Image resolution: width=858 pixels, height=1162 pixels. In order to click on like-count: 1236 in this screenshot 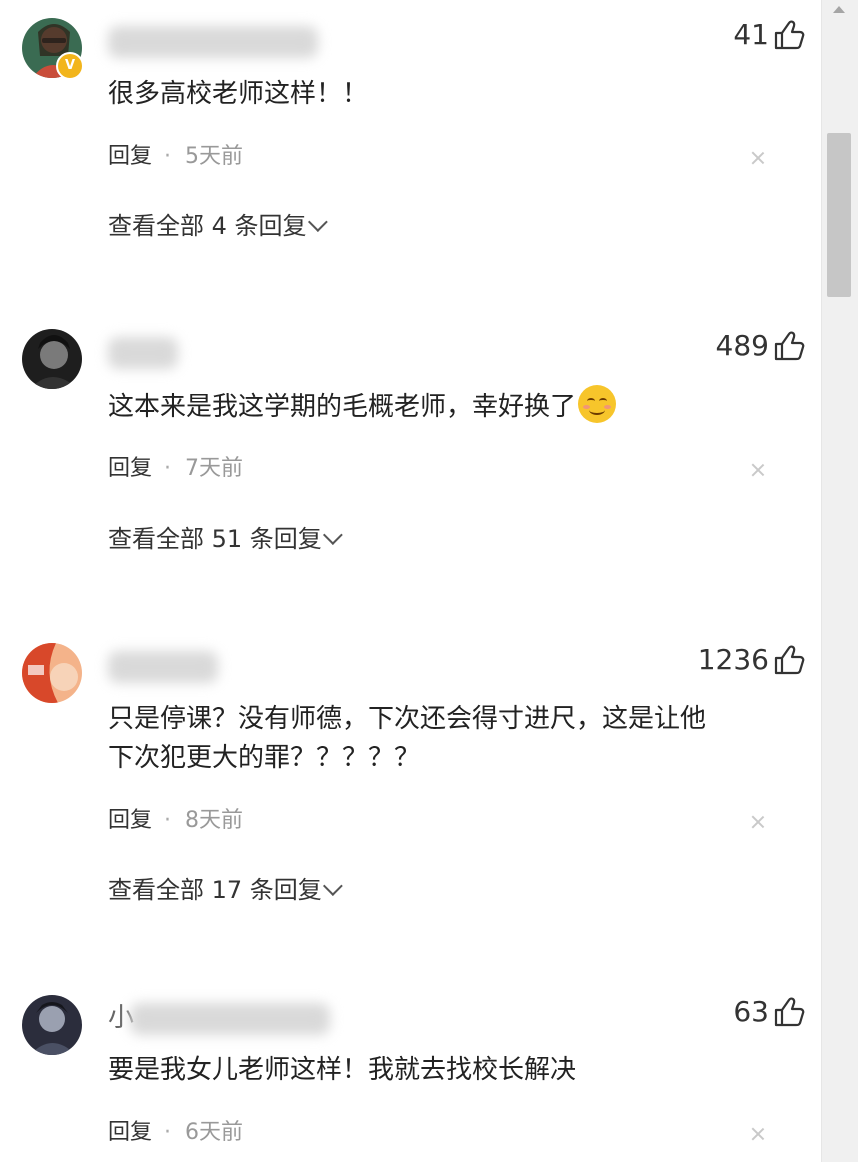, I will do `click(733, 659)`.